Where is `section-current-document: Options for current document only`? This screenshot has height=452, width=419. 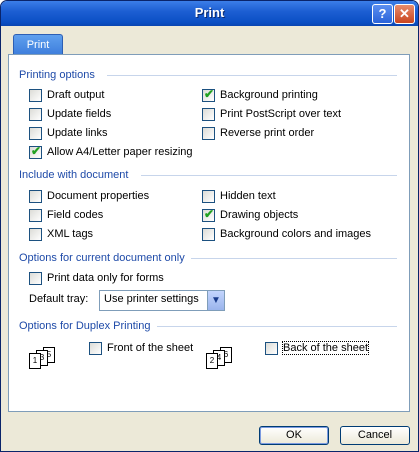 section-current-document: Options for current document only is located at coordinates (102, 258).